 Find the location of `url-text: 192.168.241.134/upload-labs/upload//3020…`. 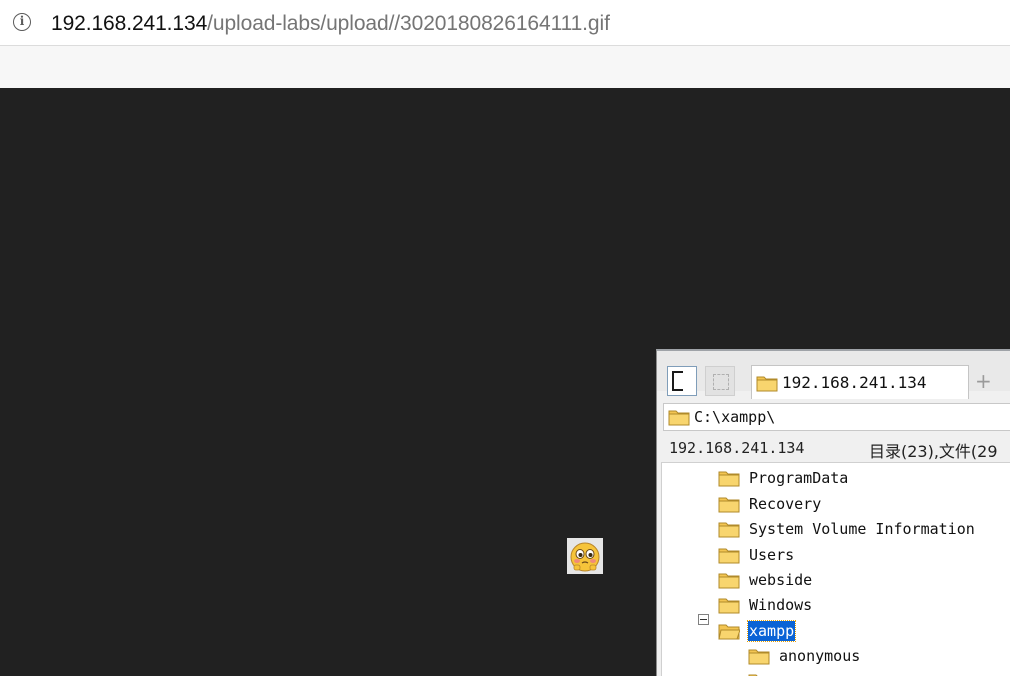

url-text: 192.168.241.134/upload-labs/upload//3020… is located at coordinates (330, 24).